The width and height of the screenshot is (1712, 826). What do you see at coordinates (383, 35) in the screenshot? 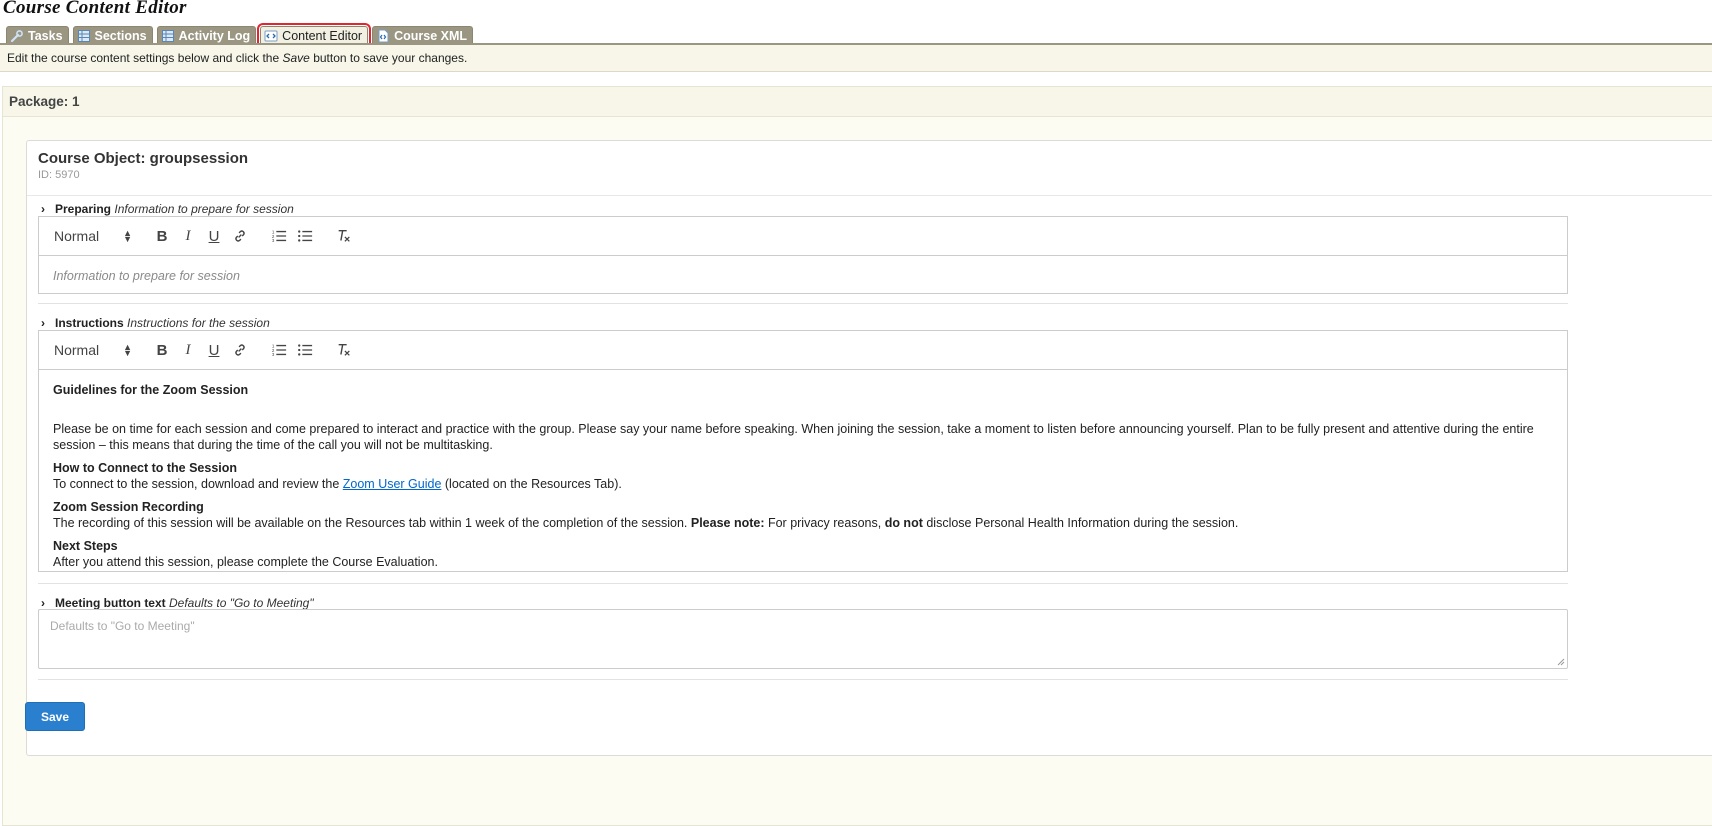
I see `xml-file-icon` at bounding box center [383, 35].